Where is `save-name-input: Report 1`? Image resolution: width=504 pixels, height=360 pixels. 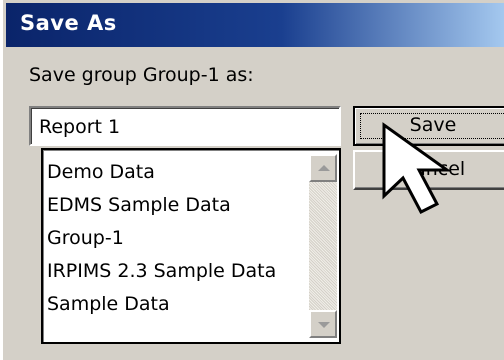
save-name-input: Report 1 is located at coordinates (185, 126).